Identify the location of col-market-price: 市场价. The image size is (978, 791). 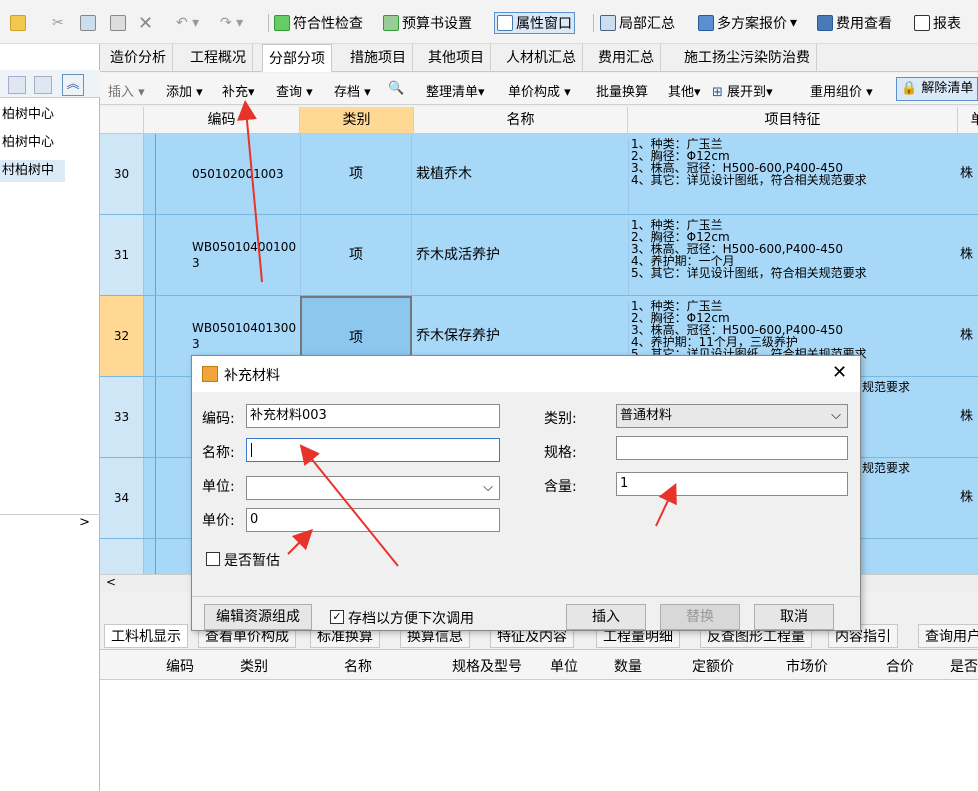
(807, 666).